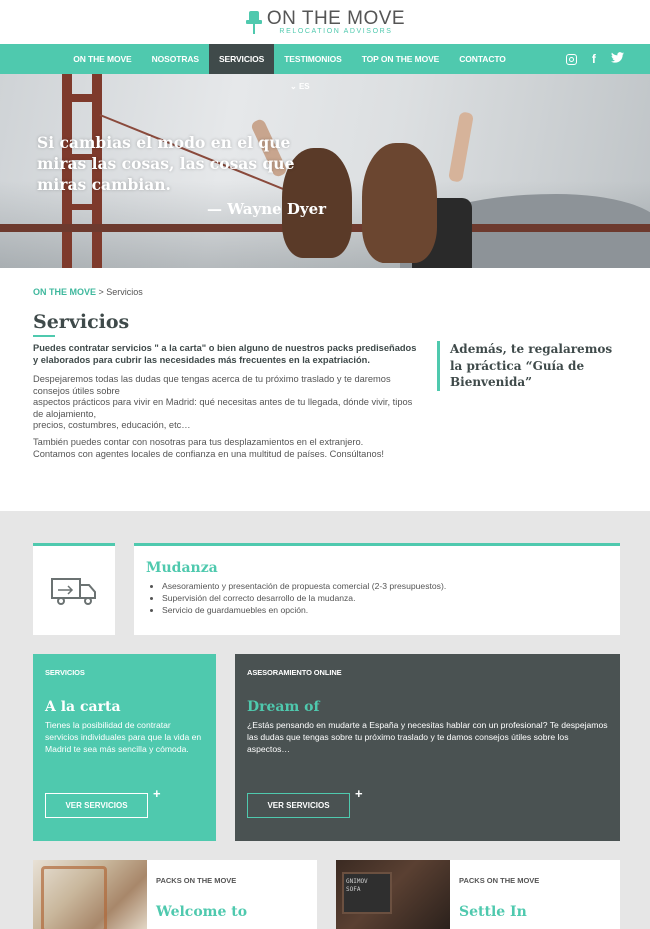 This screenshot has height=929, width=650. I want to click on language-selector: ⌄ ES, so click(300, 86).